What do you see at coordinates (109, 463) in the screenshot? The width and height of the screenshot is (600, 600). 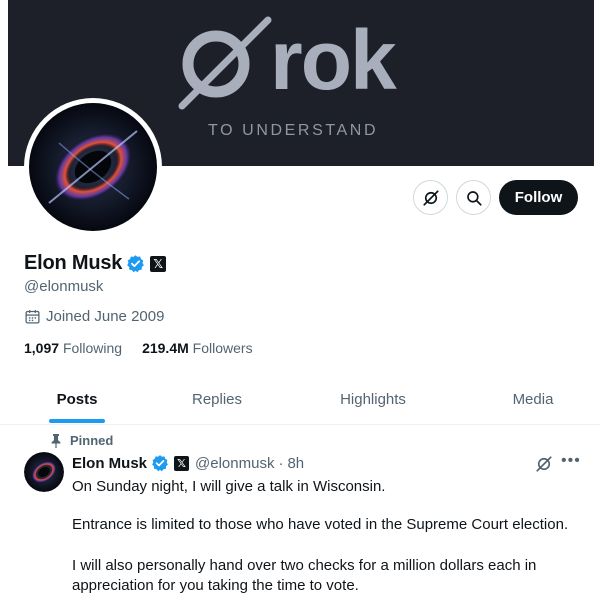 I see `post-author-name: Elon Musk` at bounding box center [109, 463].